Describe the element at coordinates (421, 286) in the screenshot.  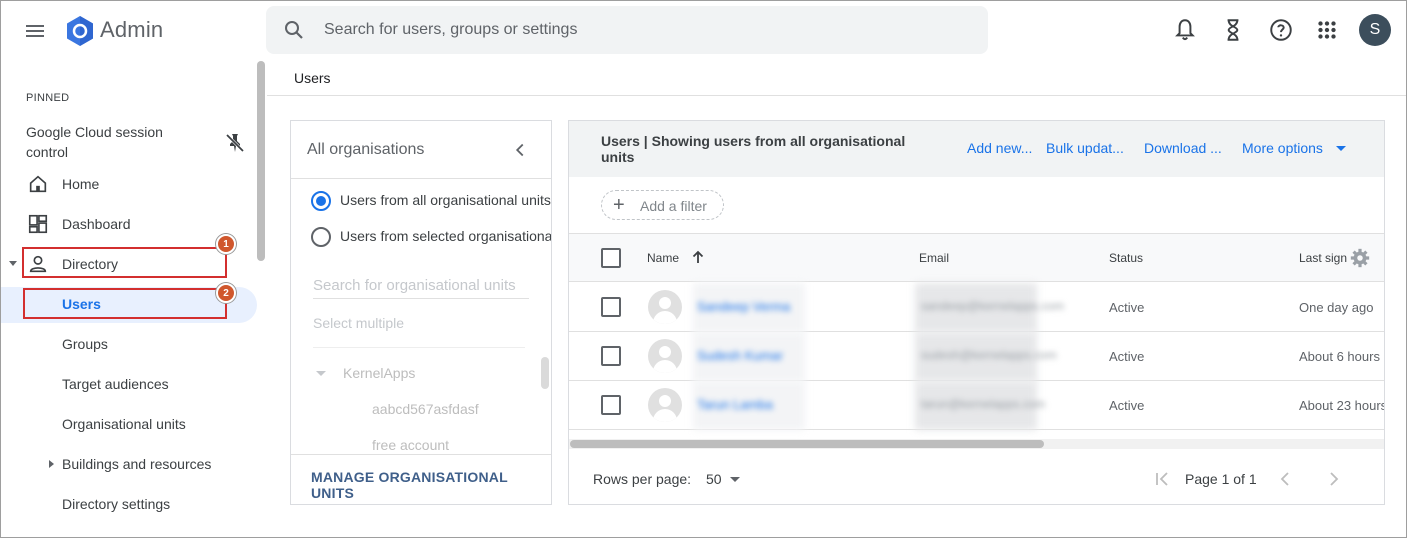
I see `org-unit-search-input` at that location.